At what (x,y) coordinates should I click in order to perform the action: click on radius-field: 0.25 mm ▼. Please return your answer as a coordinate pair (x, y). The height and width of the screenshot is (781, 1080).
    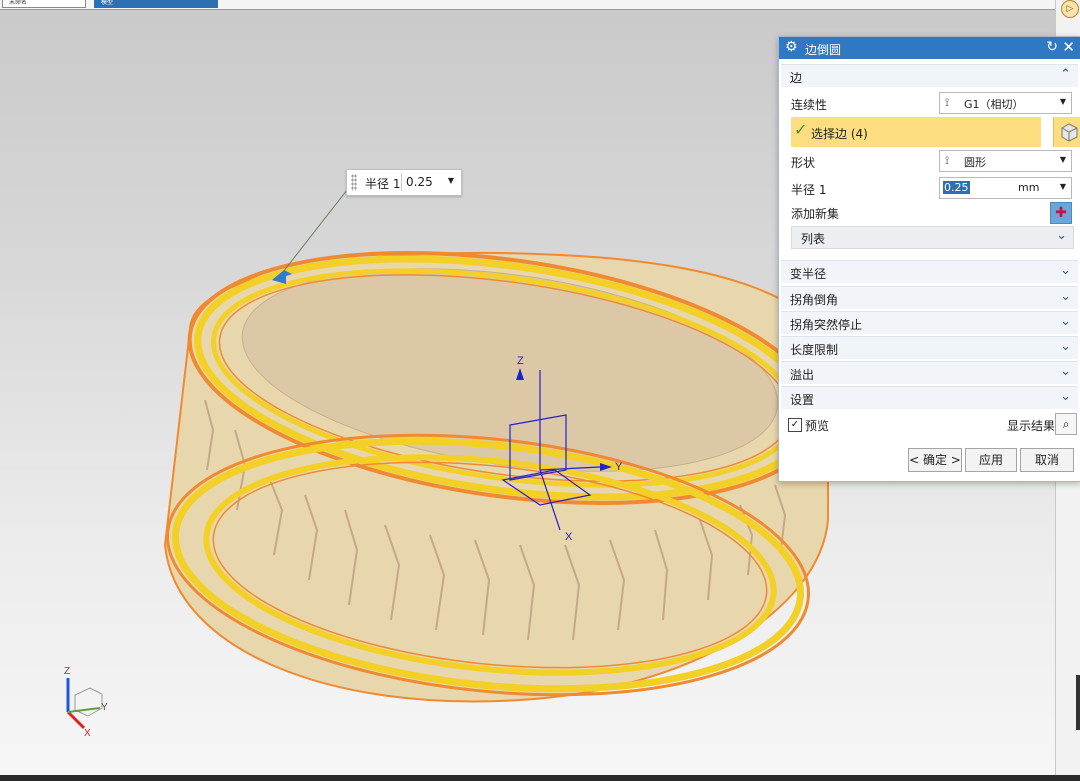
    Looking at the image, I should click on (1005, 188).